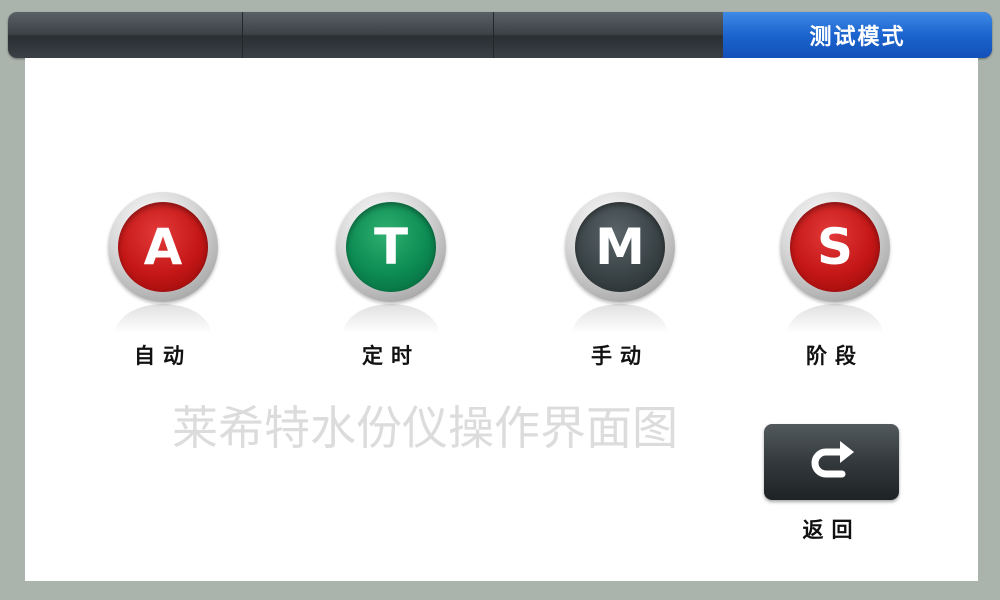 This screenshot has width=1000, height=600. Describe the element at coordinates (857, 35) in the screenshot. I see `tab-test-mode: 测试模式` at that location.